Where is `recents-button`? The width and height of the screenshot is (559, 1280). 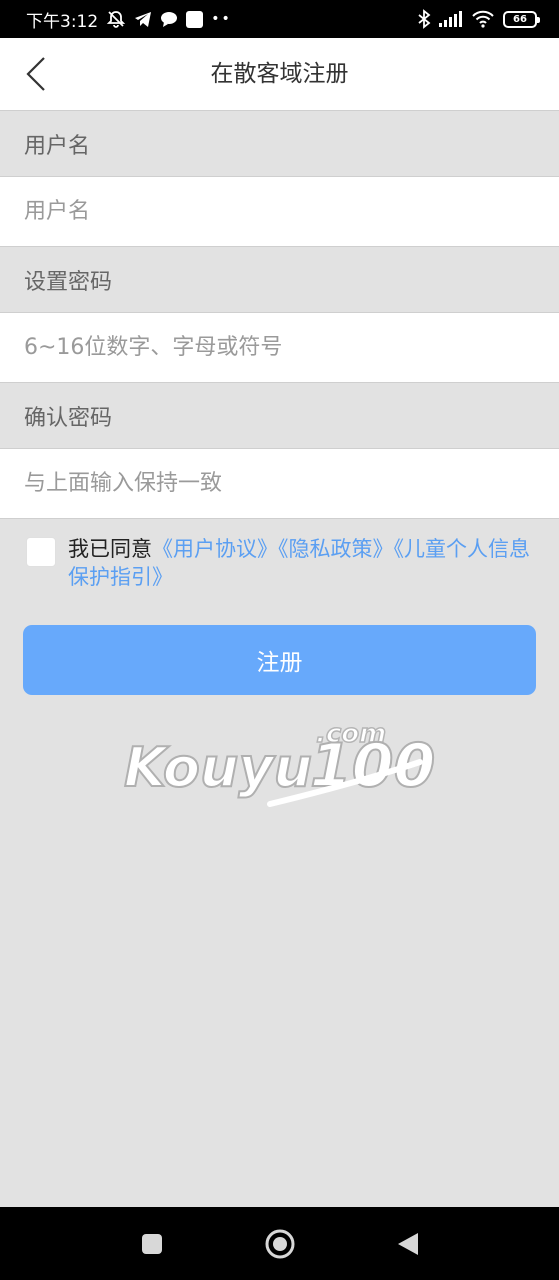
recents-button is located at coordinates (152, 1244).